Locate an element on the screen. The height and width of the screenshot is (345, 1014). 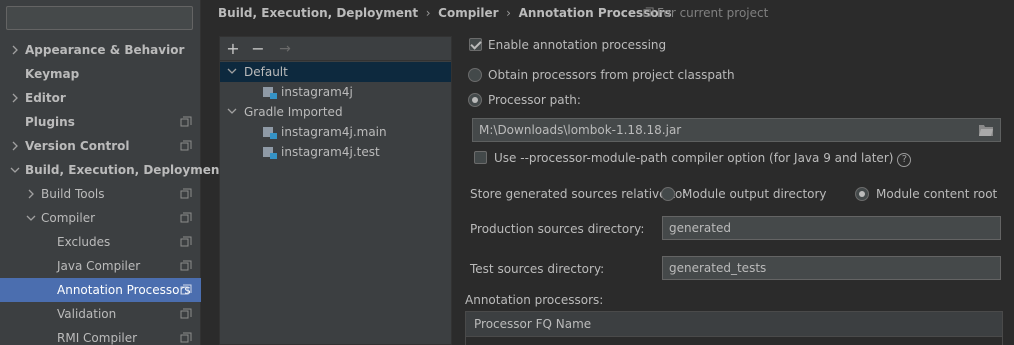
settings-search-input is located at coordinates (99, 18).